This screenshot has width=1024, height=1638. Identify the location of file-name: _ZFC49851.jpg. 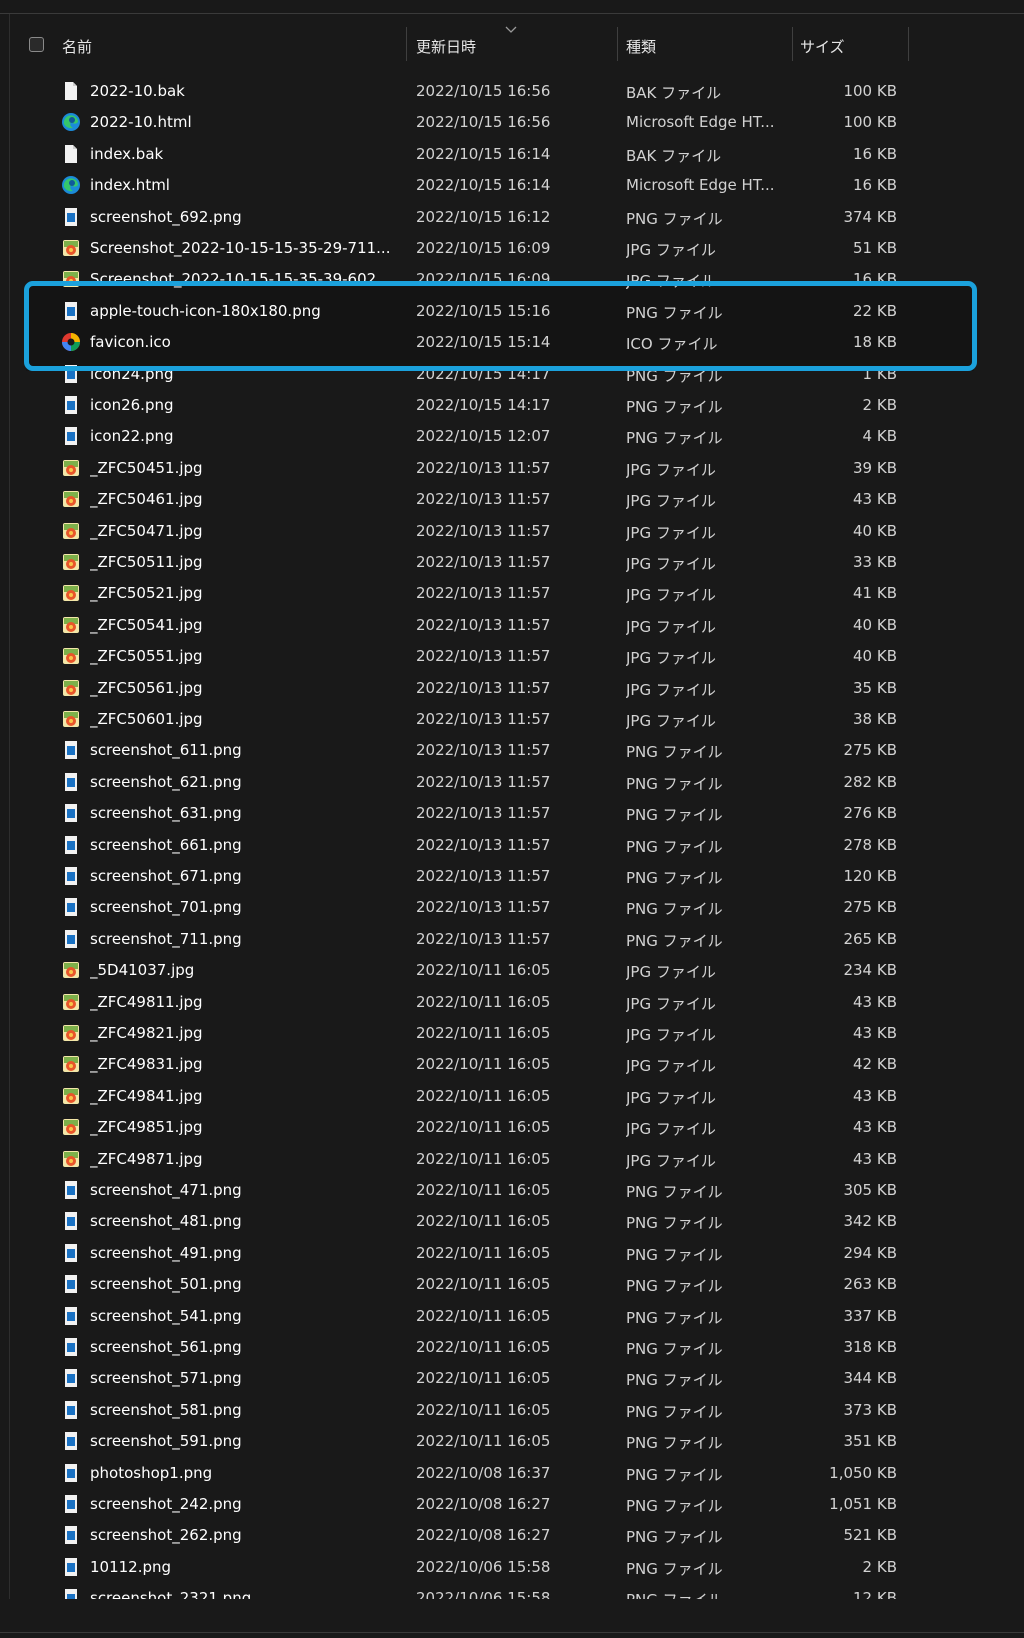
(146, 1127).